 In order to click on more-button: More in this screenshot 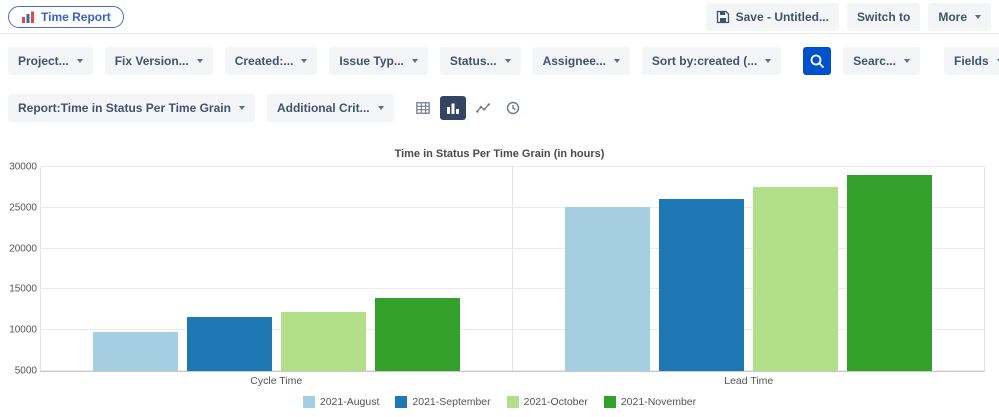, I will do `click(959, 16)`.